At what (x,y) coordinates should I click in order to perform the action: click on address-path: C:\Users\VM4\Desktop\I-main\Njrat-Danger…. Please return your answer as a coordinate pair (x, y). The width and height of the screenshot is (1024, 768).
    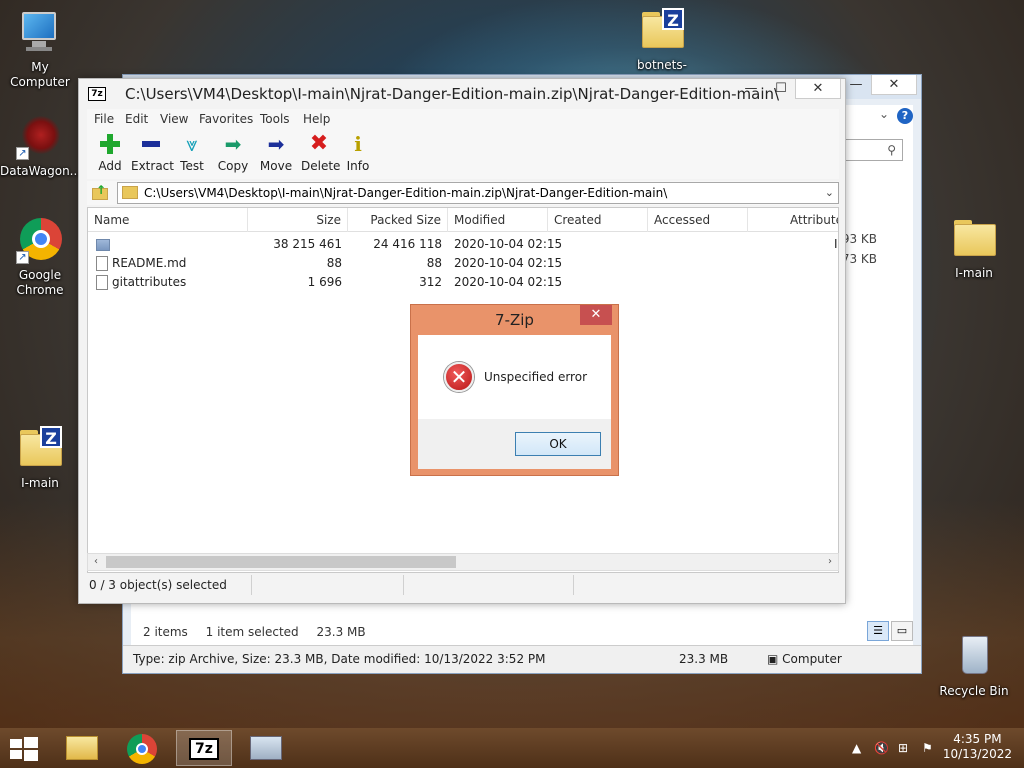
    Looking at the image, I should click on (406, 193).